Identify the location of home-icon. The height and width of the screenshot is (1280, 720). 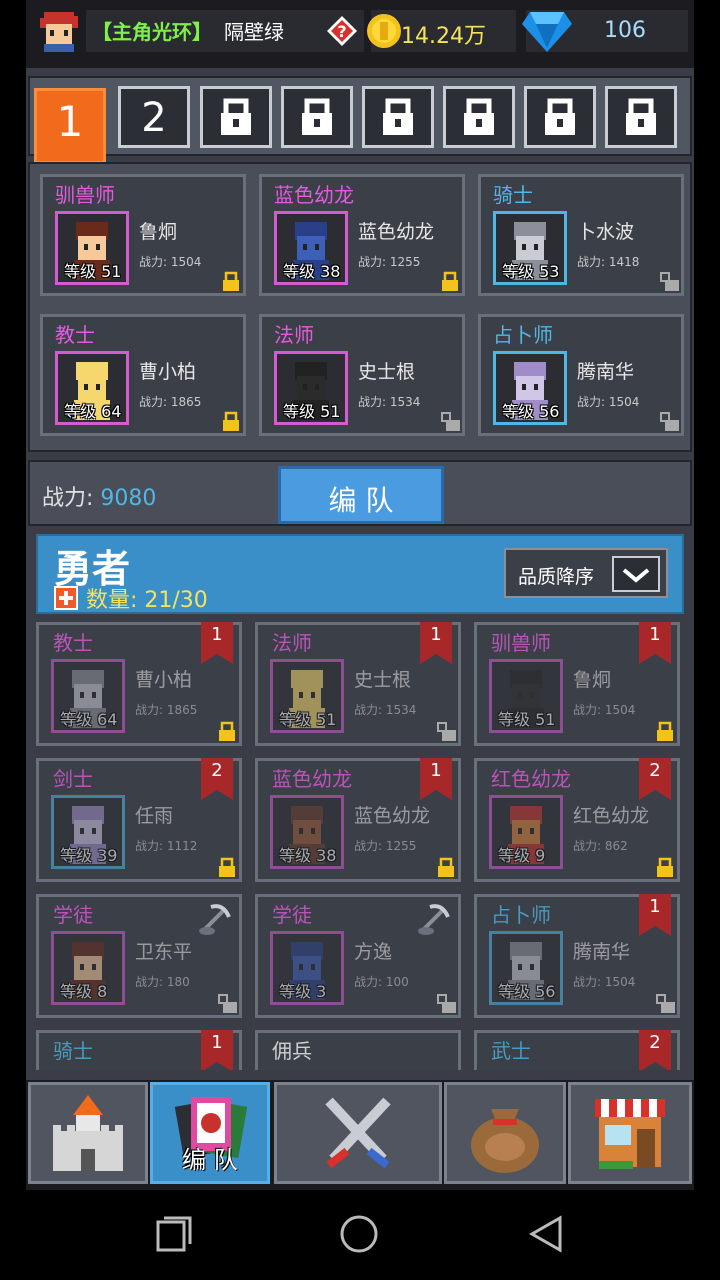
(359, 1234).